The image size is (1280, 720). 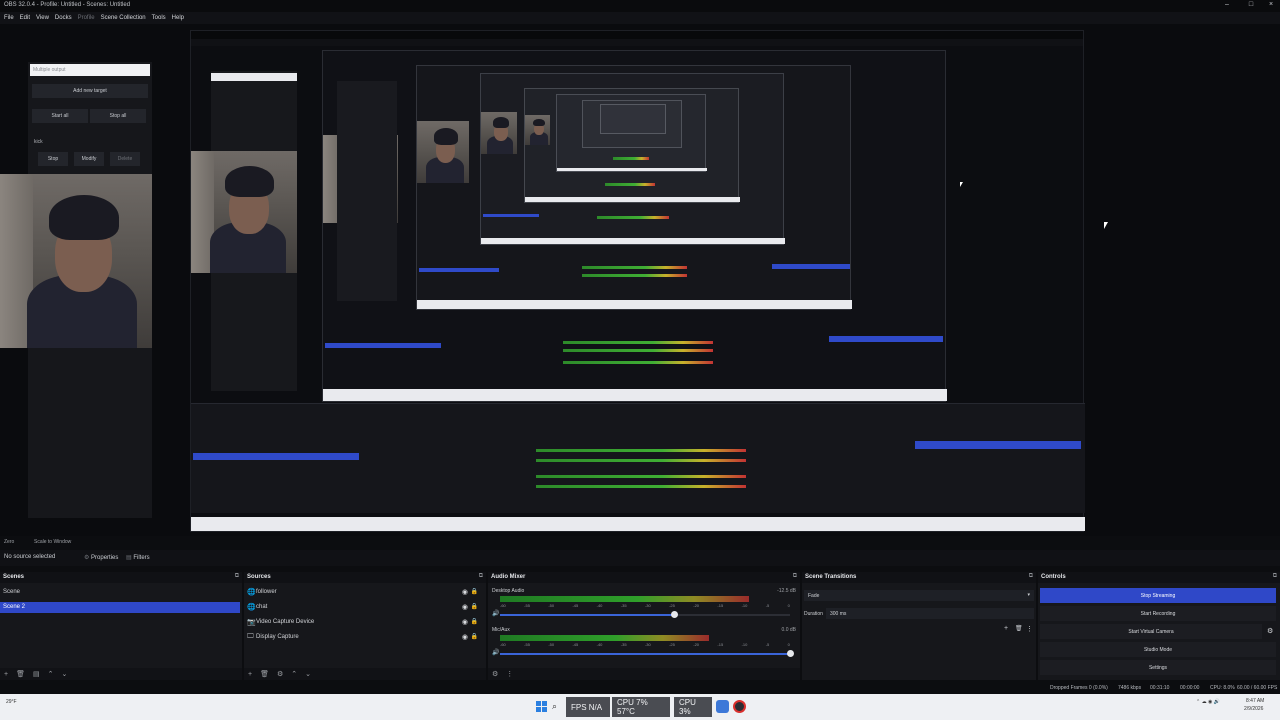 What do you see at coordinates (178, 18) in the screenshot?
I see `menu-help: Help` at bounding box center [178, 18].